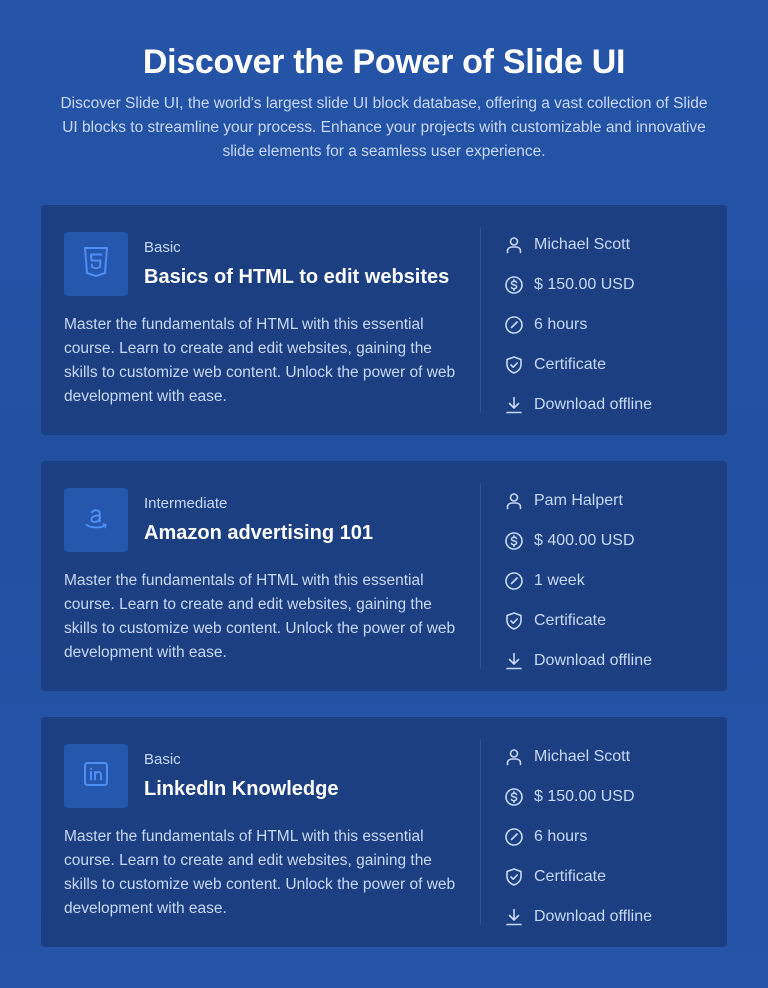  What do you see at coordinates (186, 503) in the screenshot?
I see `course-level: Intermediate` at bounding box center [186, 503].